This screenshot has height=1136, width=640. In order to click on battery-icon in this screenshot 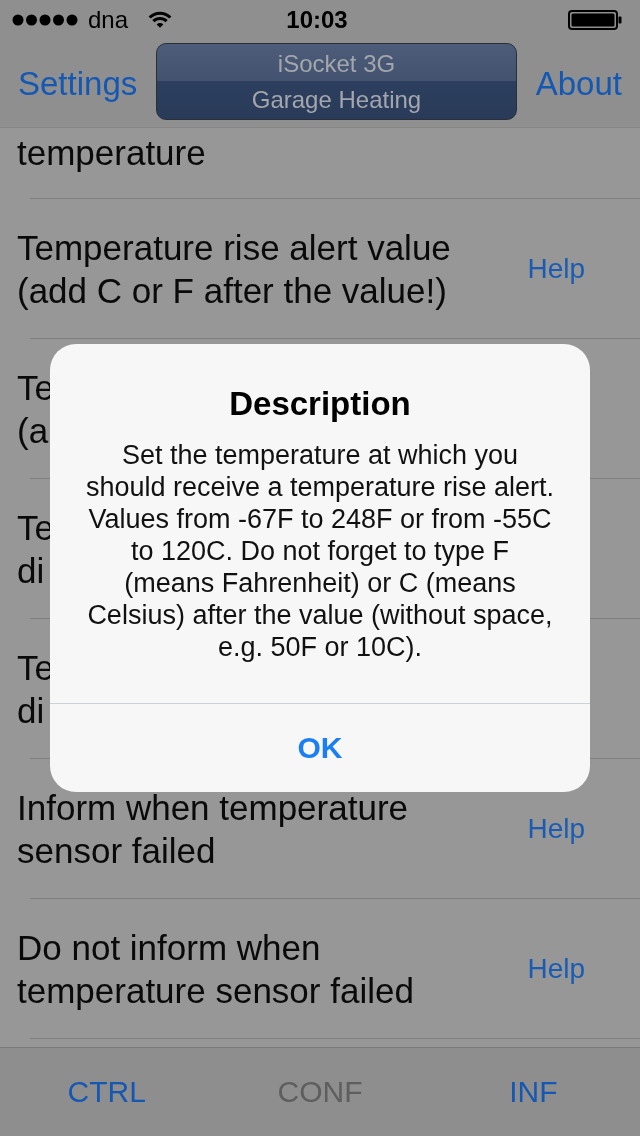, I will do `click(595, 20)`.